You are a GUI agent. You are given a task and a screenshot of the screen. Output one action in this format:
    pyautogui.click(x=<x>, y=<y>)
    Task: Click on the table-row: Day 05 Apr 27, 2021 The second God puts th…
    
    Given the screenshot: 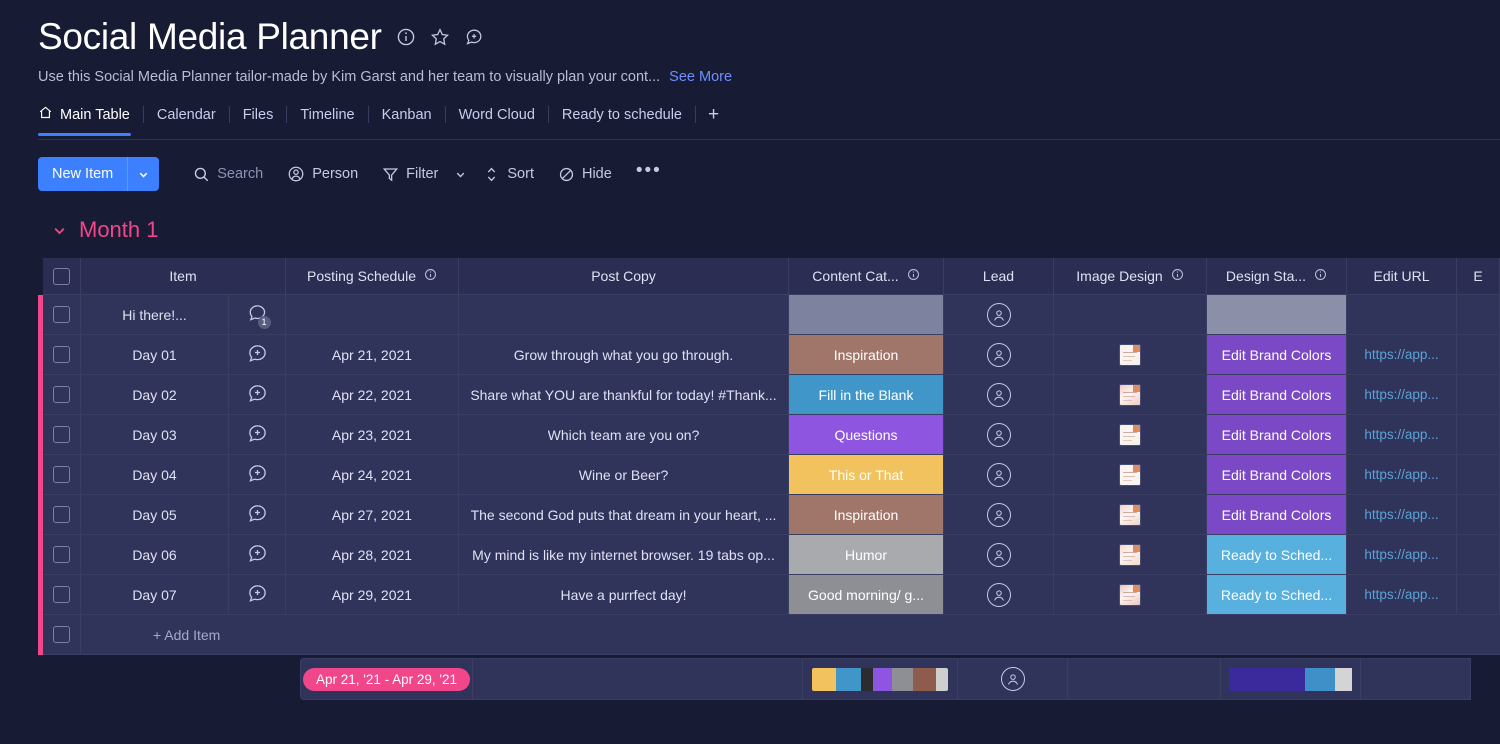 What is the action you would take?
    pyautogui.click(x=769, y=515)
    